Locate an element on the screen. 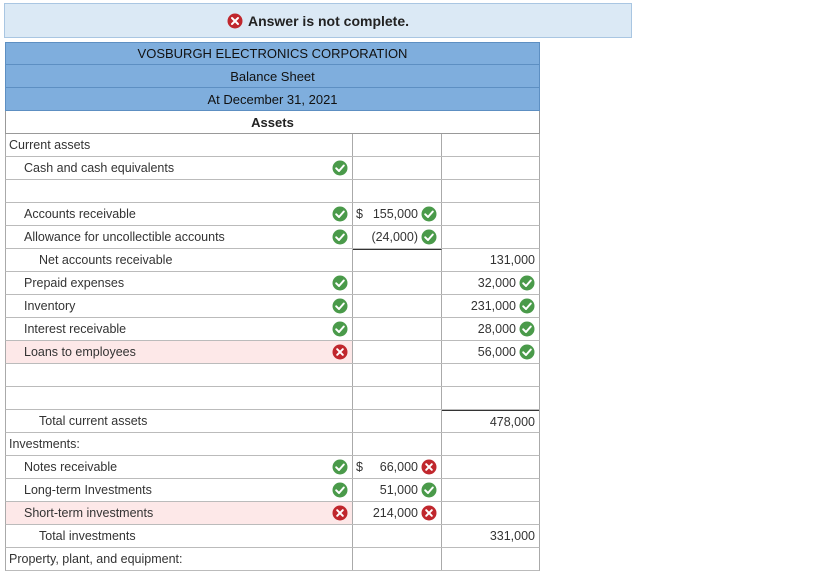  dollar-sign: $ is located at coordinates (359, 467).